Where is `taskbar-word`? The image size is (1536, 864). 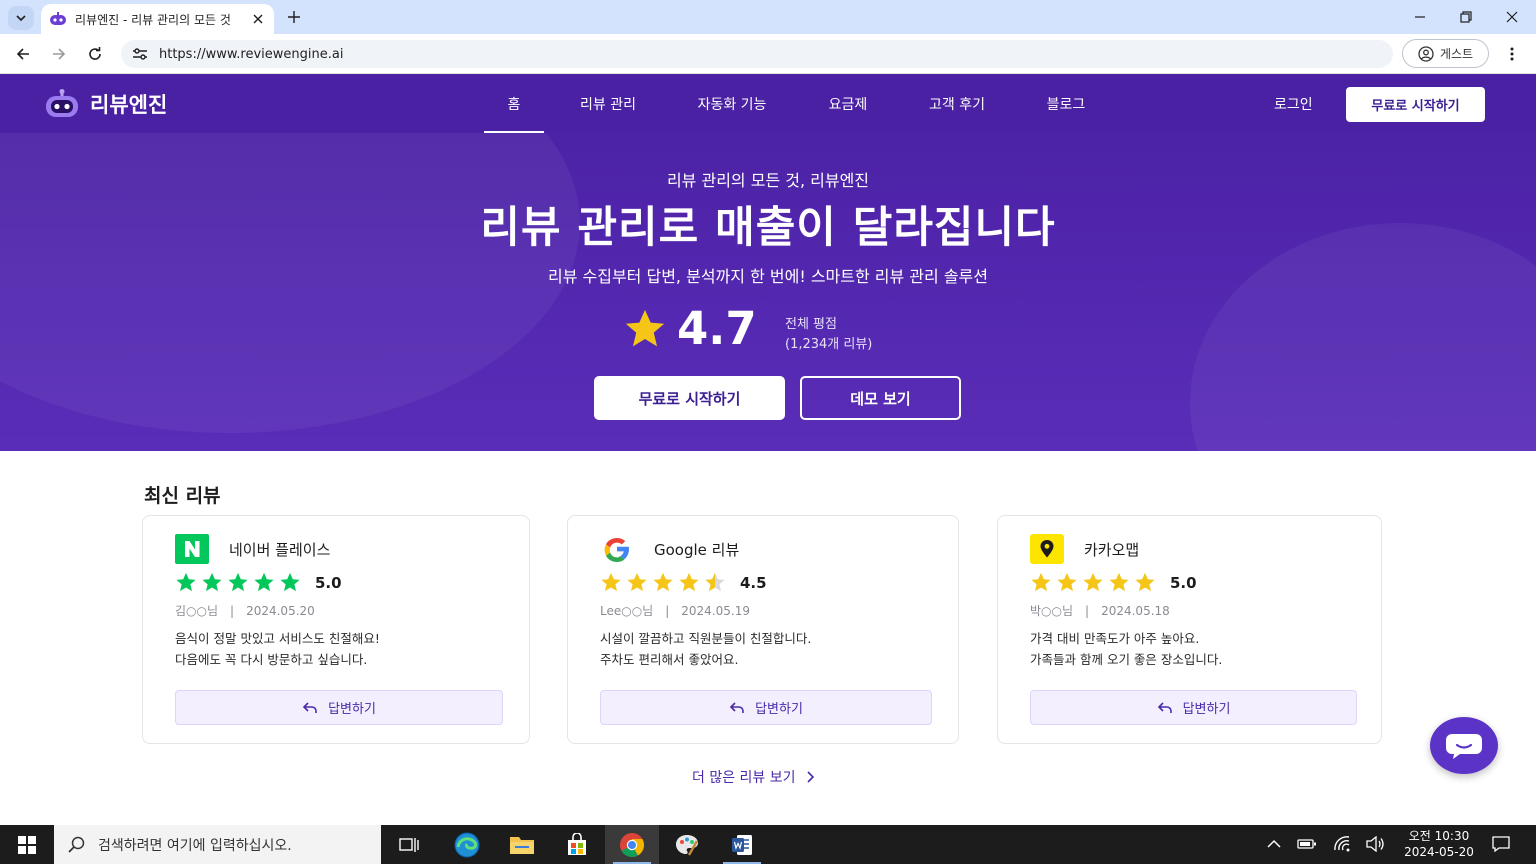
taskbar-word is located at coordinates (742, 844).